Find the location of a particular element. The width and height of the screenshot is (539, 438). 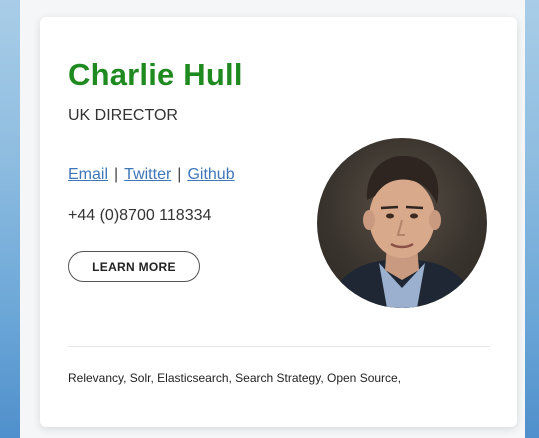

divider is located at coordinates (279, 346).